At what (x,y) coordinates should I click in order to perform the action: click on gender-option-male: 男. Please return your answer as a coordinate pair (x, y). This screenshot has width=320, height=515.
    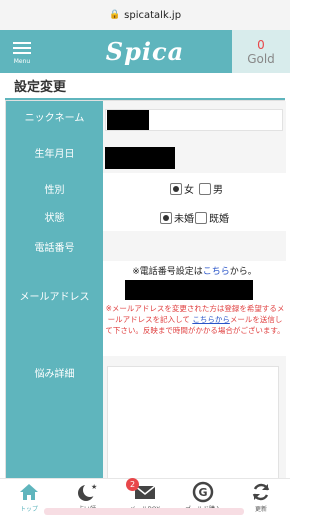
    Looking at the image, I should click on (211, 188).